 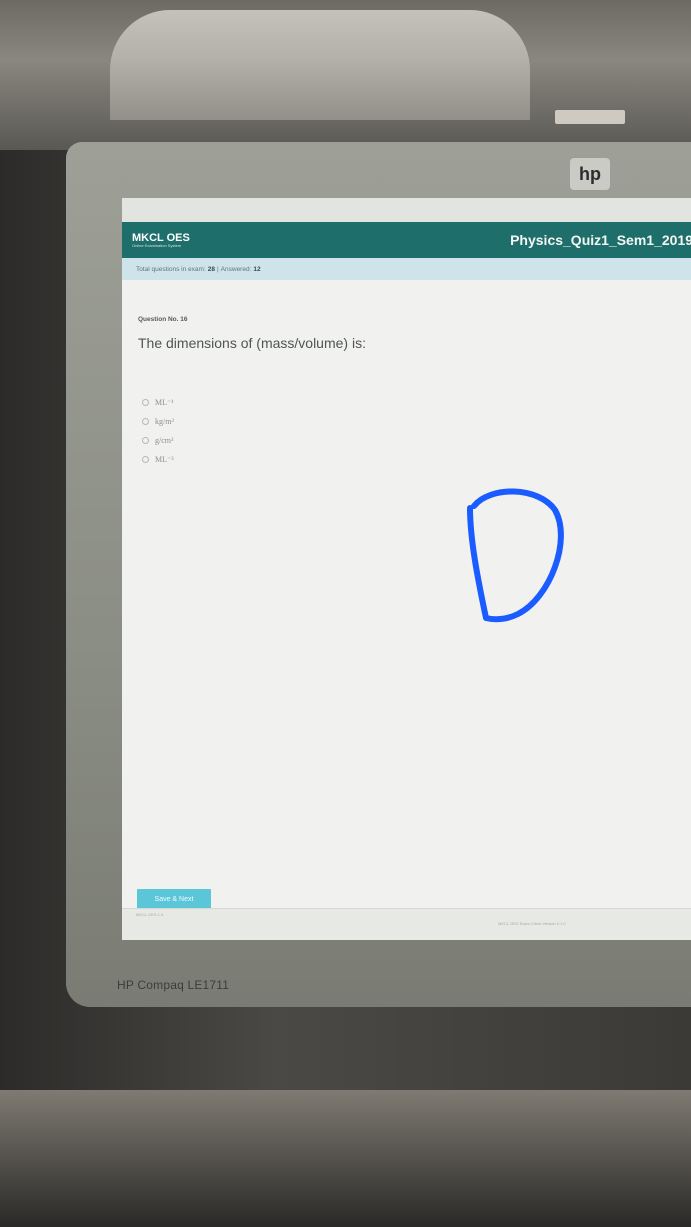 I want to click on ceiling-lamp, so click(x=320, y=65).